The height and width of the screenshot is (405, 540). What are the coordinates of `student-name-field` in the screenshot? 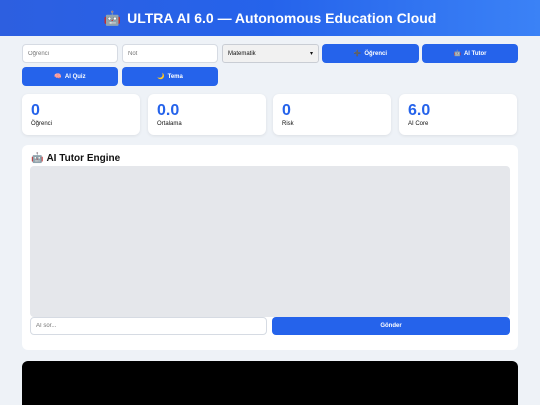 It's located at (70, 53).